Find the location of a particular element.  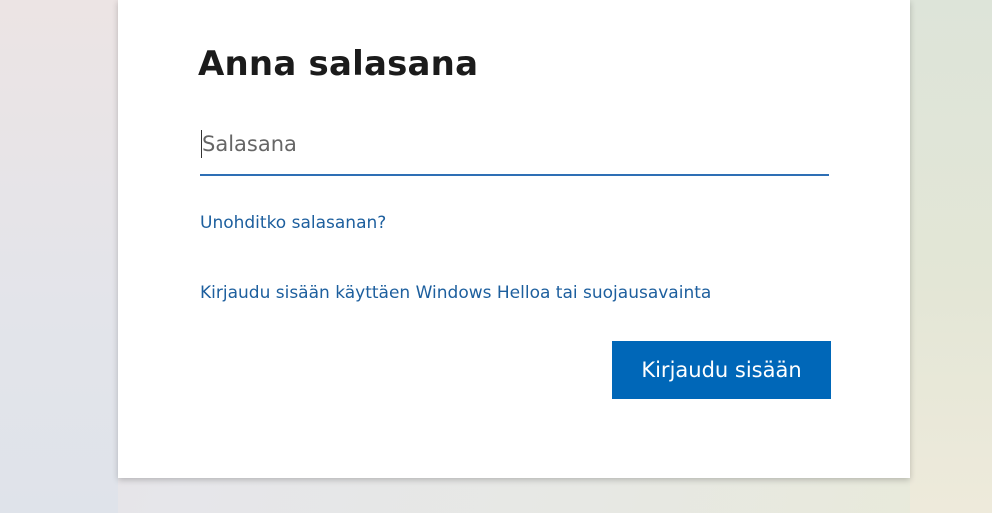

background-left is located at coordinates (59, 256).